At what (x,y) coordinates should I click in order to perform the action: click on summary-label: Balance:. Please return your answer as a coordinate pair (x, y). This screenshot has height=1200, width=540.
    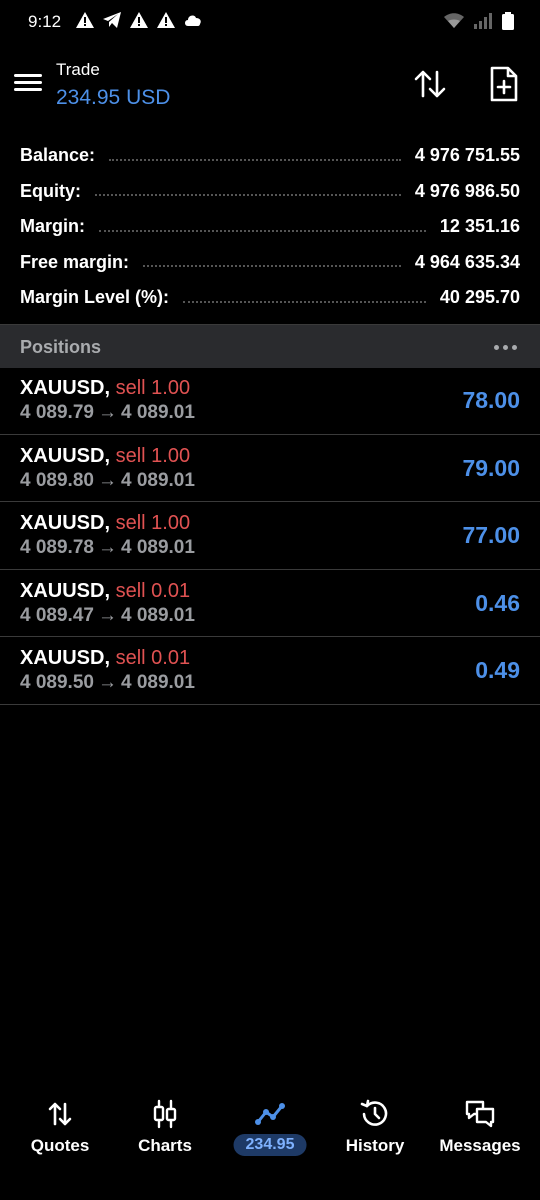
    Looking at the image, I should click on (58, 155).